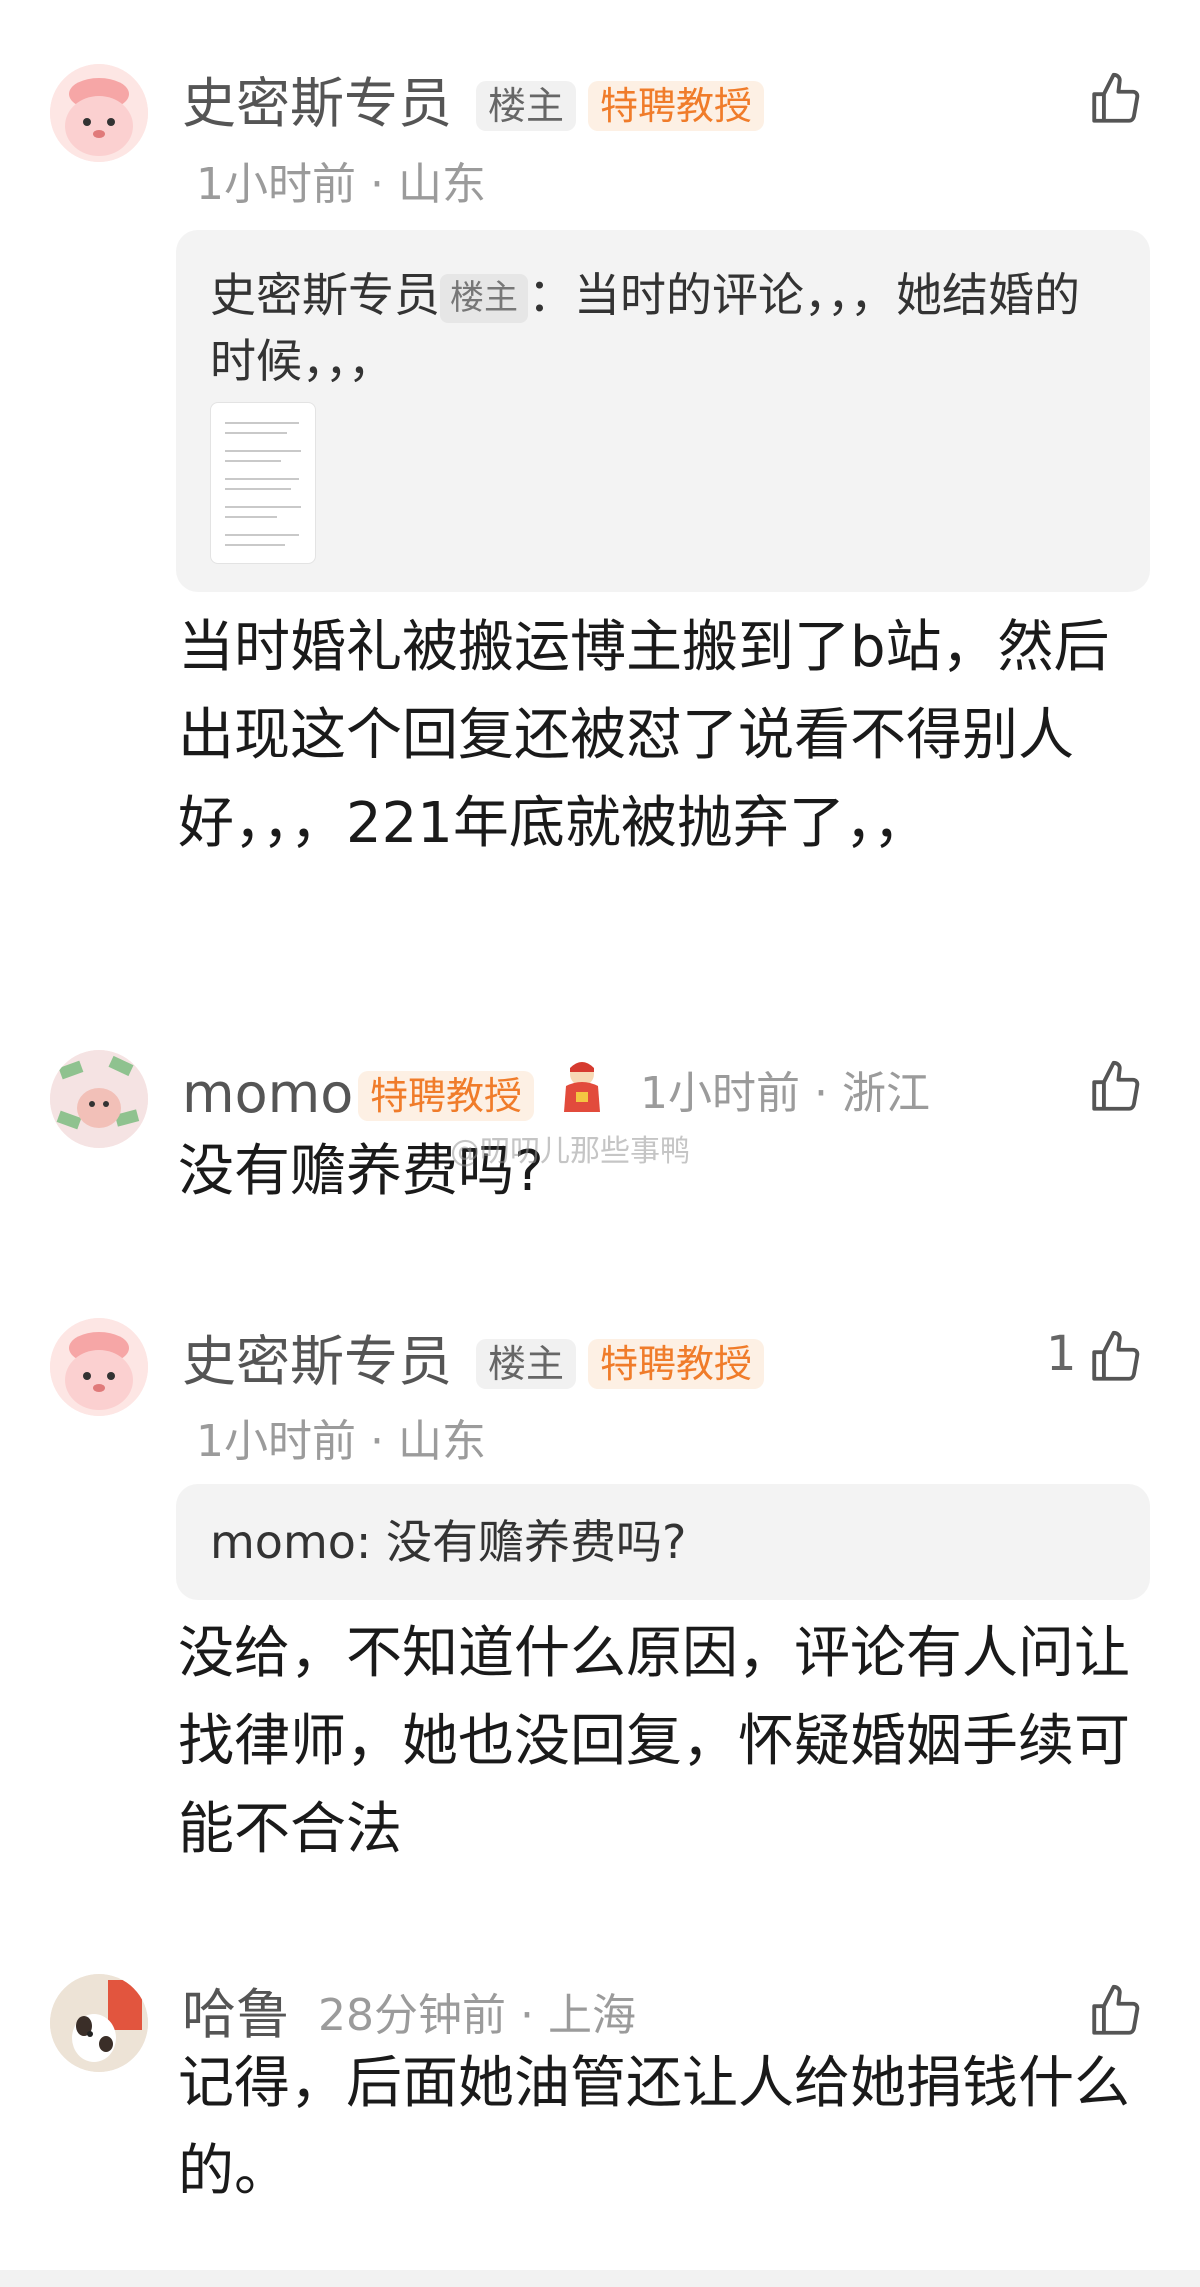 The width and height of the screenshot is (1200, 2287). Describe the element at coordinates (325, 295) in the screenshot. I see `quote-author: 史密斯专员` at that location.